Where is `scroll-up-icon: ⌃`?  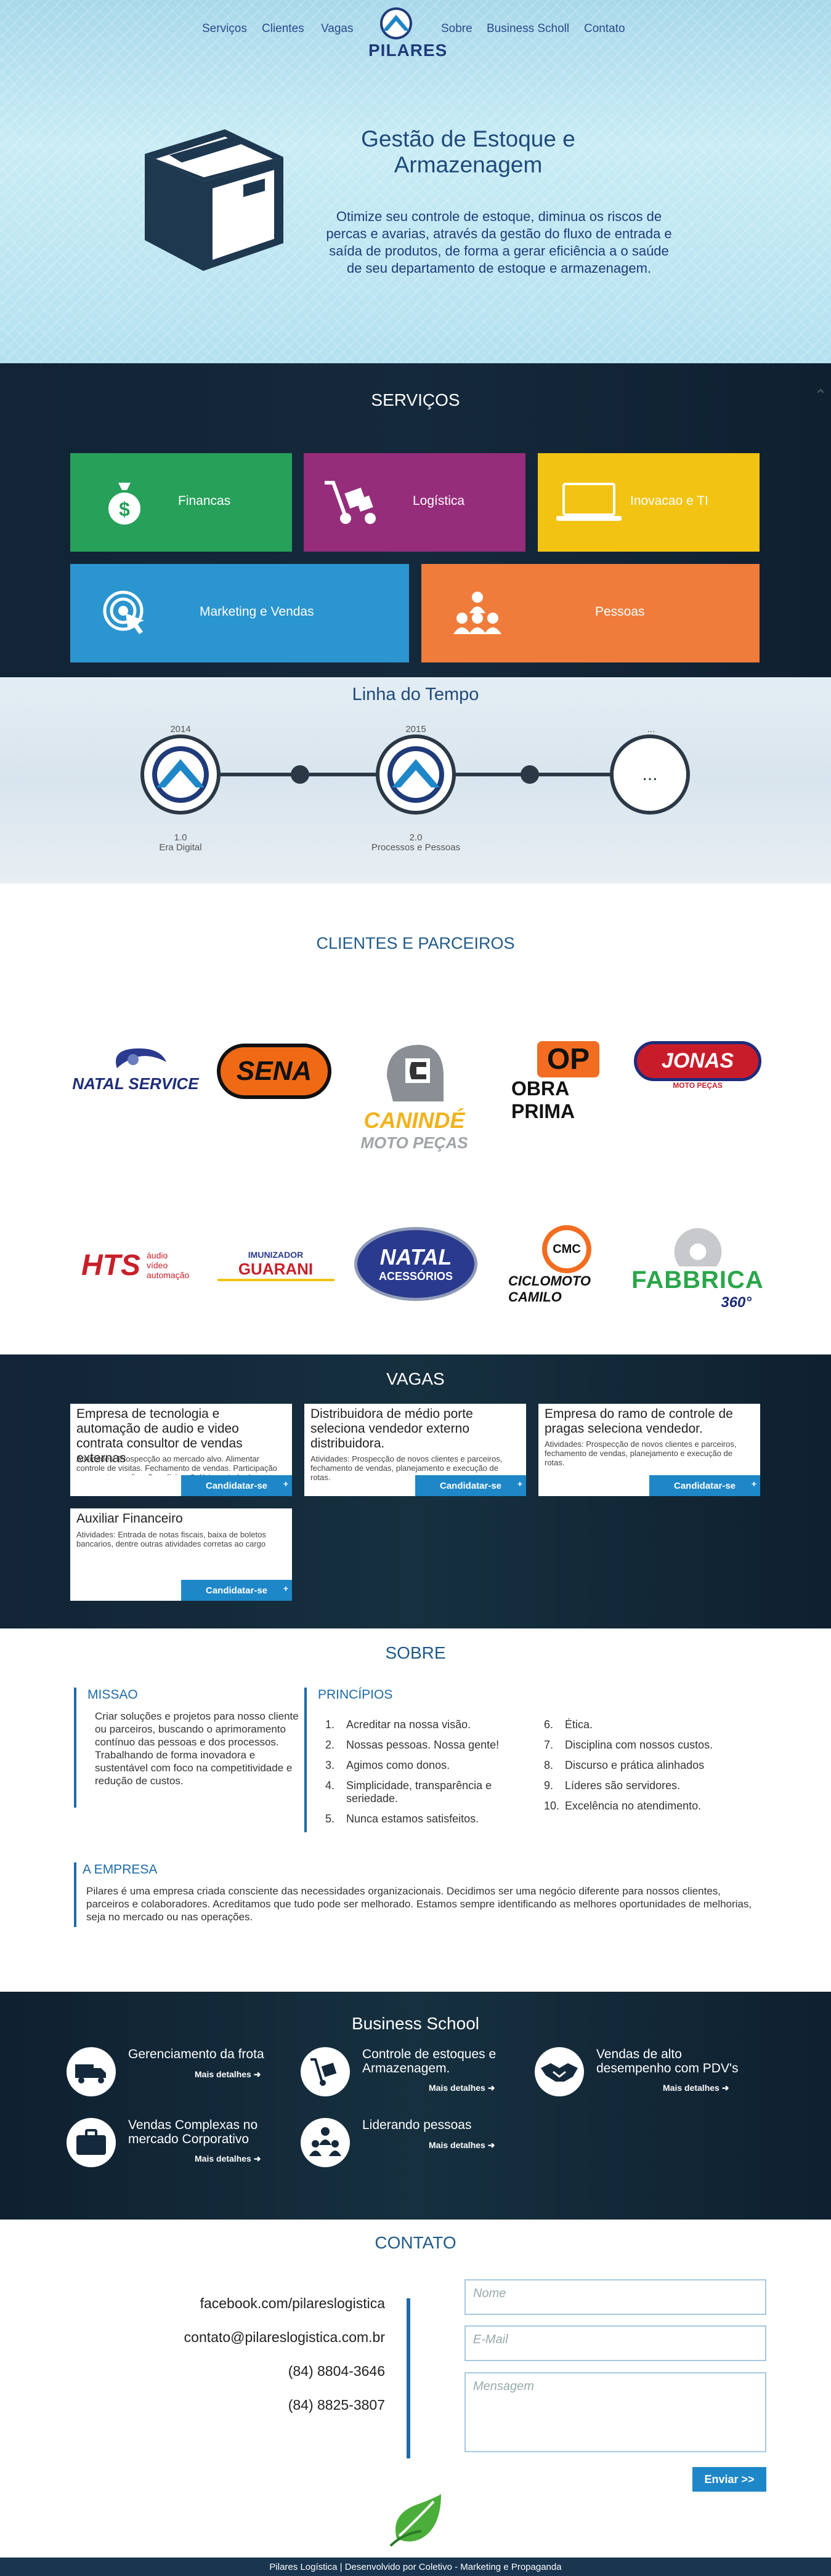
scroll-up-icon: ⌃ is located at coordinates (820, 396).